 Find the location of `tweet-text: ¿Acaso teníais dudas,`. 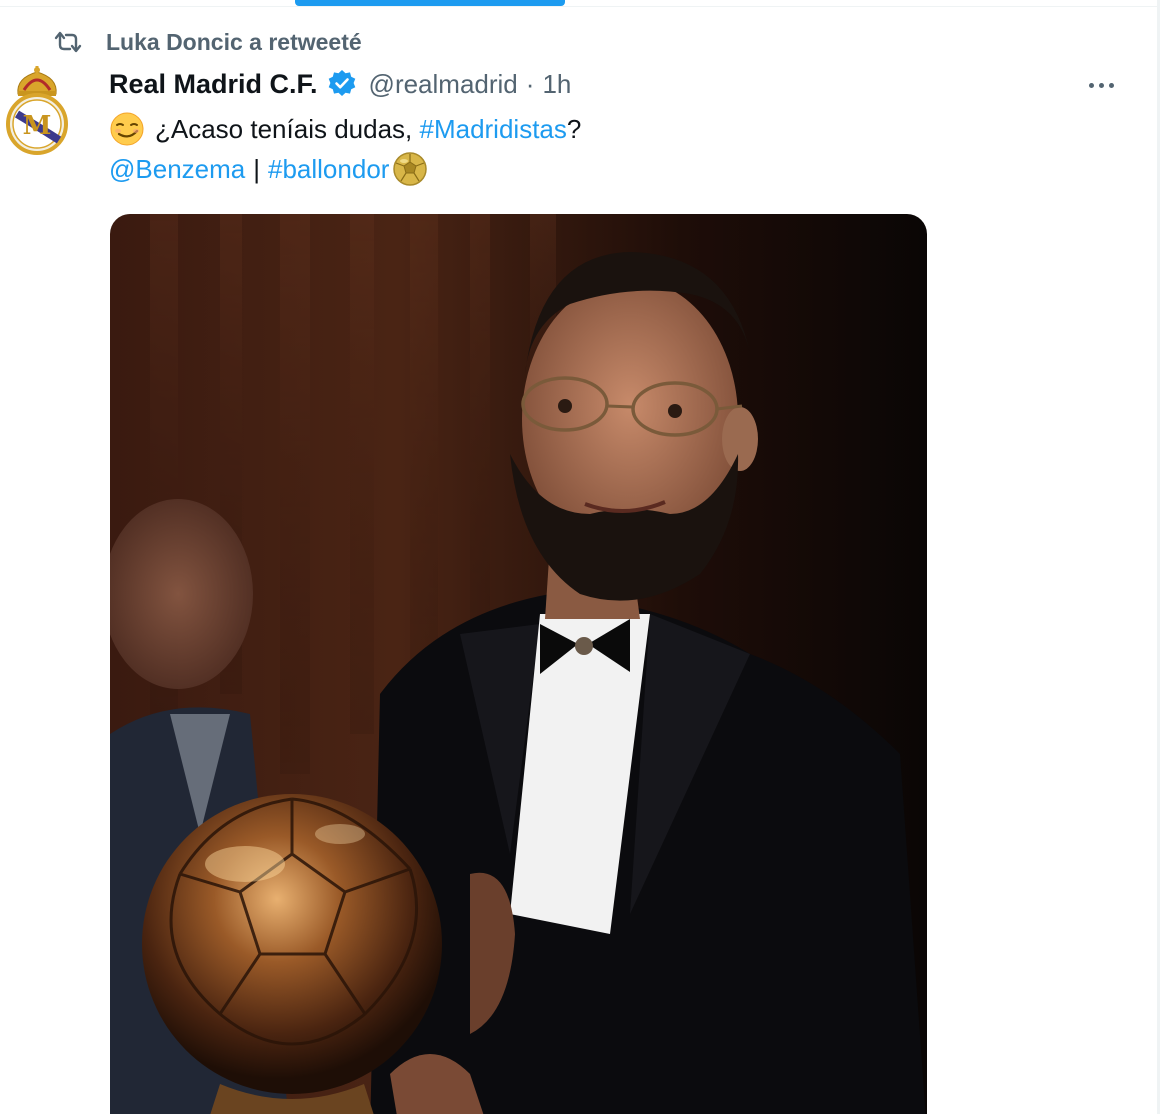

tweet-text: ¿Acaso teníais dudas, is located at coordinates (287, 128).